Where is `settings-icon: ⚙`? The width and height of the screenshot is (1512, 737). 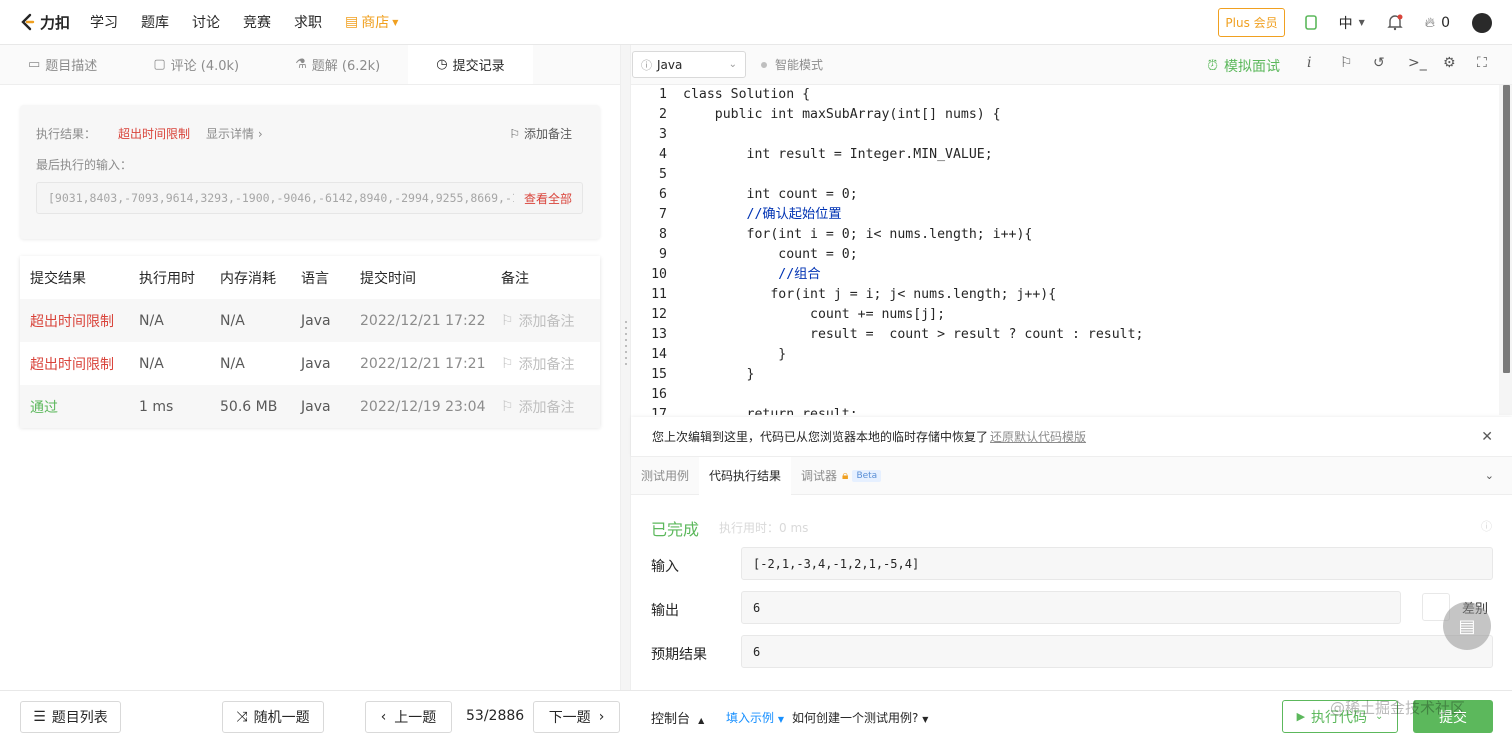
settings-icon: ⚙ is located at coordinates (1449, 63).